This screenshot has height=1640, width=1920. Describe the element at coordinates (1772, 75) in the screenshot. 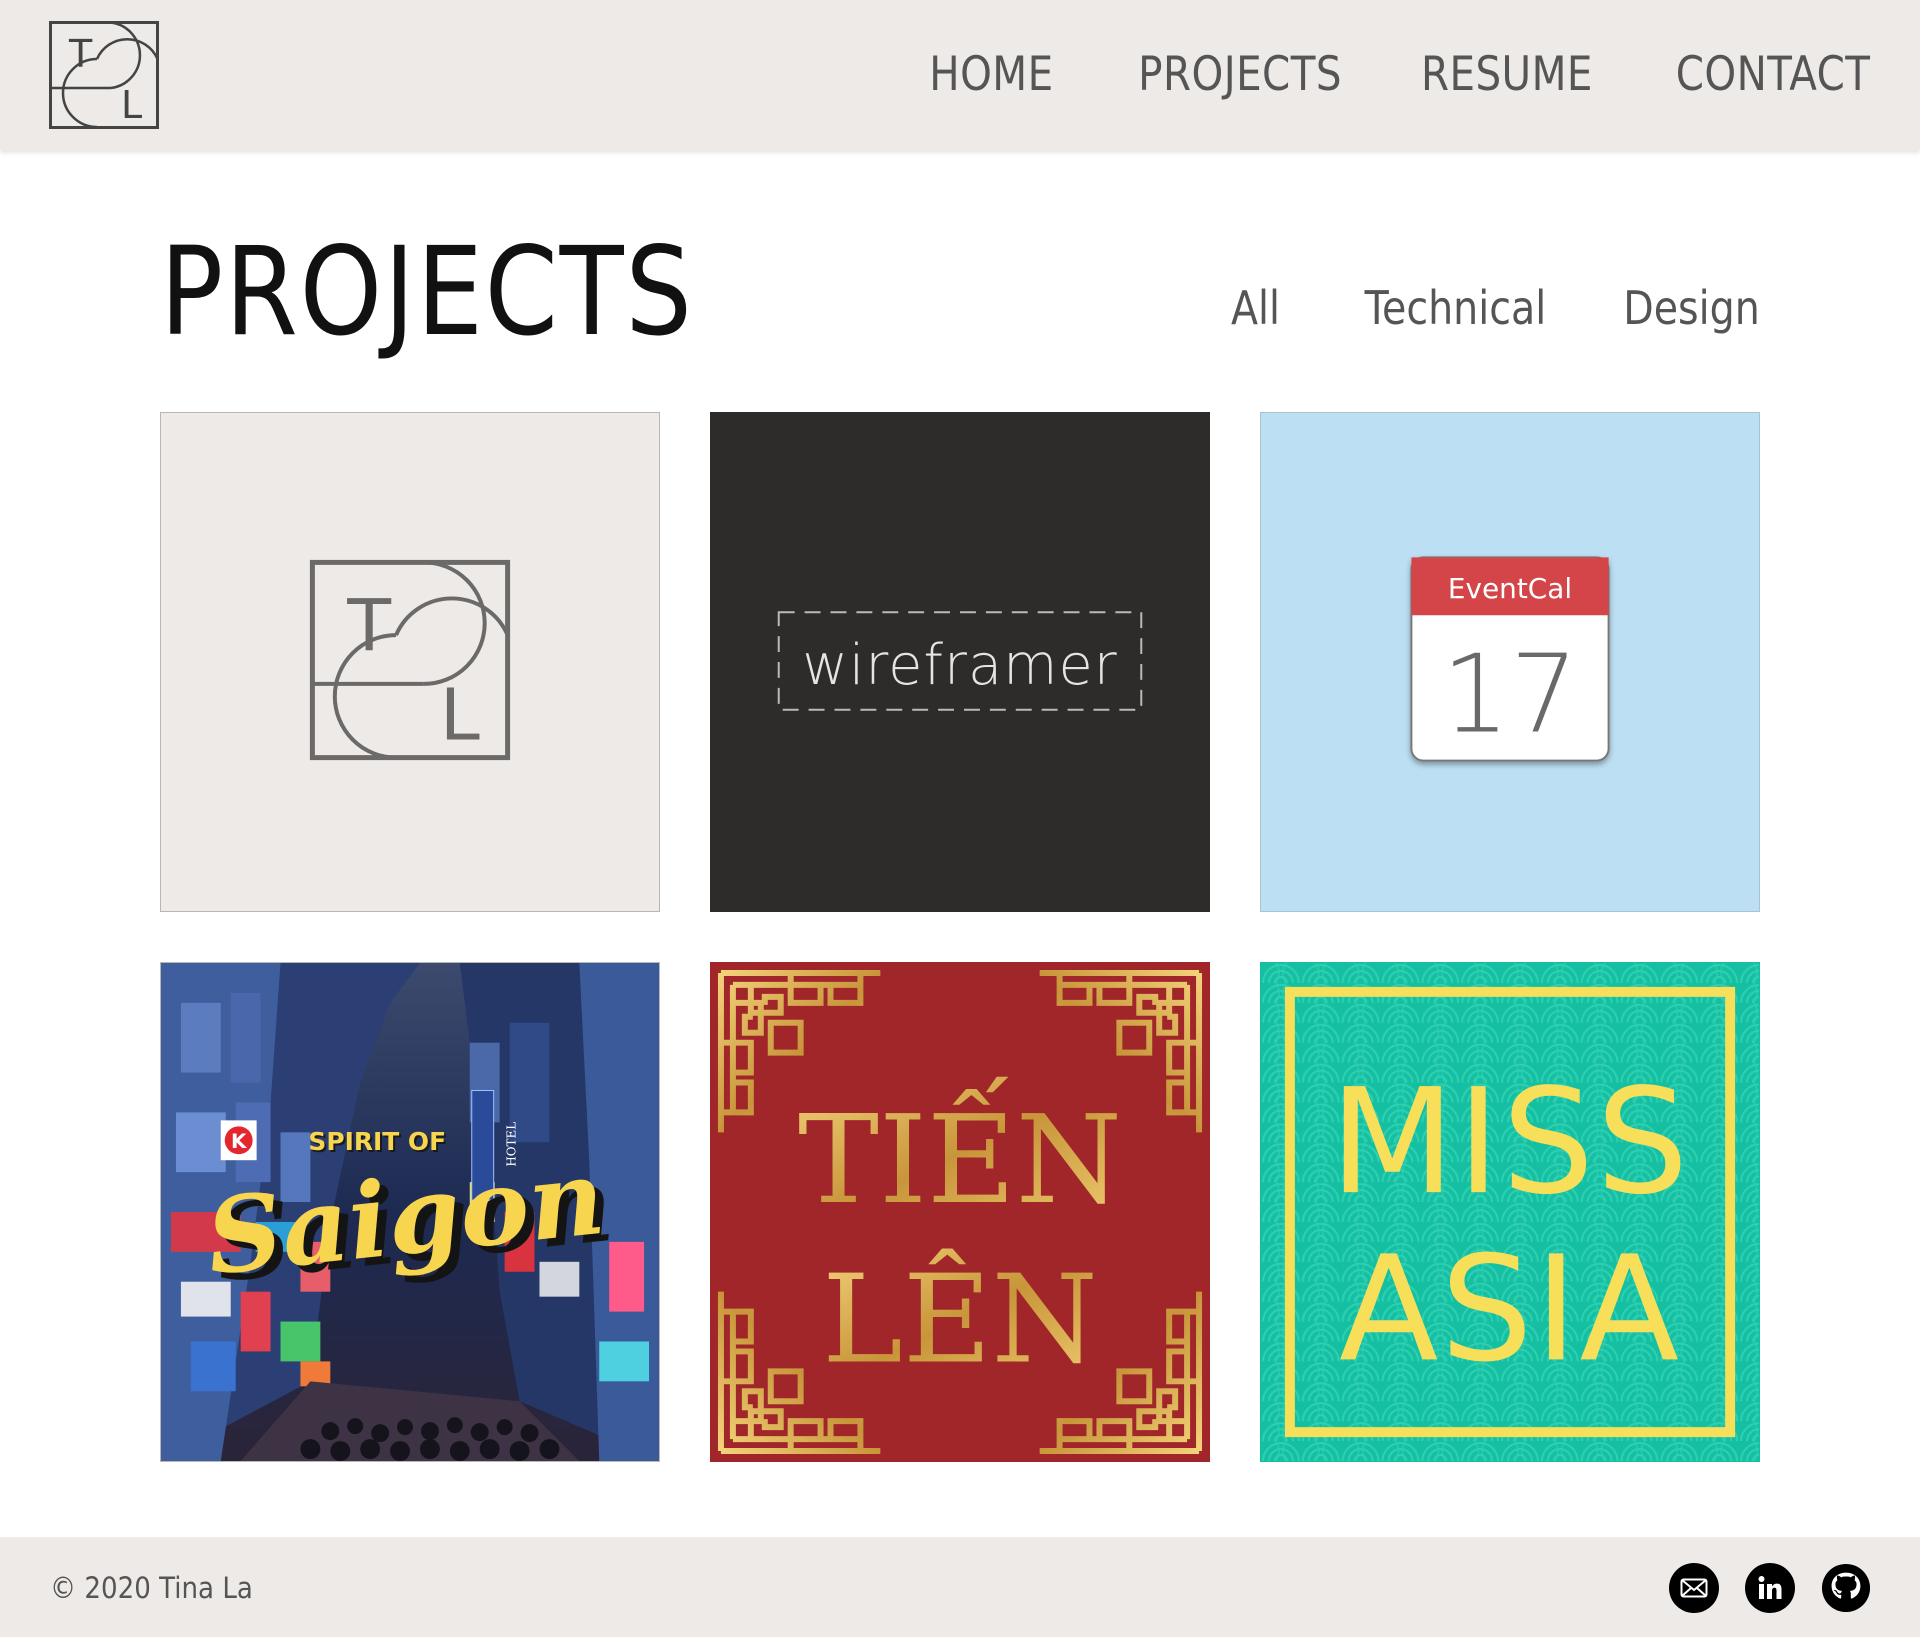

I see `nav-contact: CONTACT` at that location.